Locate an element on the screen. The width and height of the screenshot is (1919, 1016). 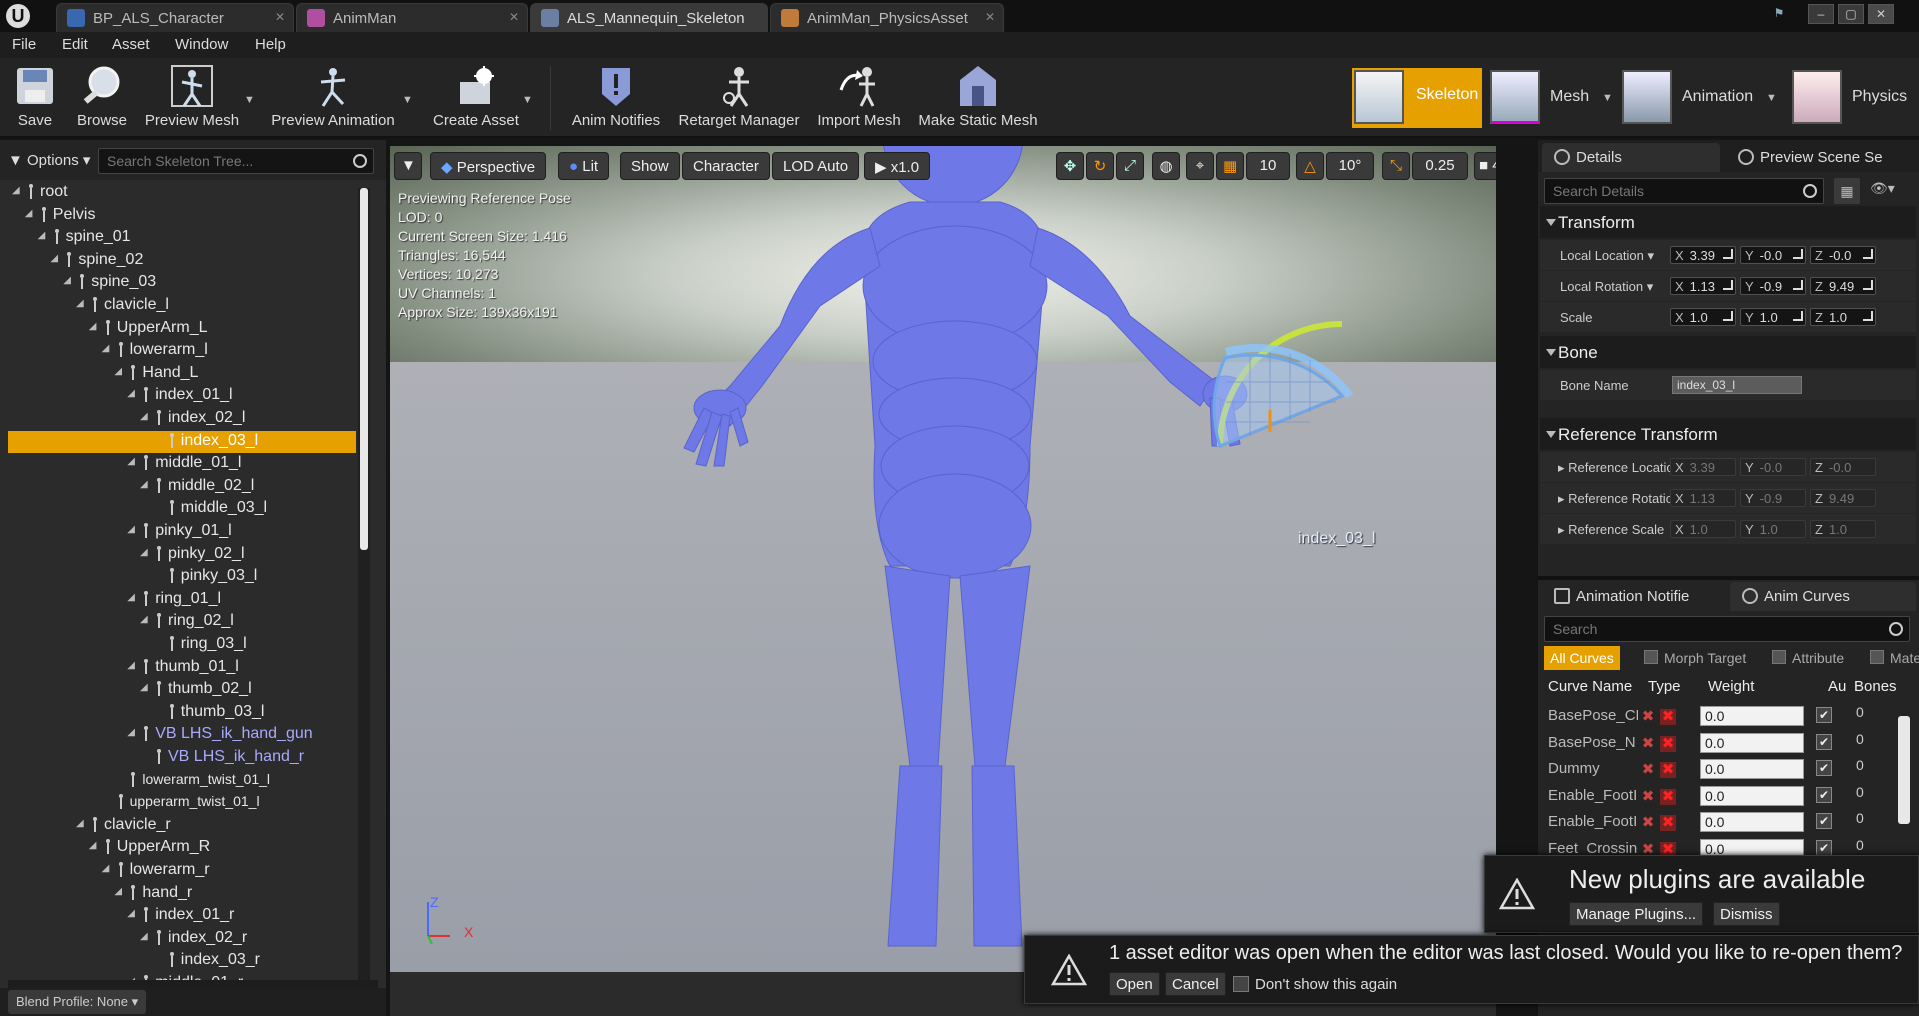
close-icon: ✕ is located at coordinates (990, 17).